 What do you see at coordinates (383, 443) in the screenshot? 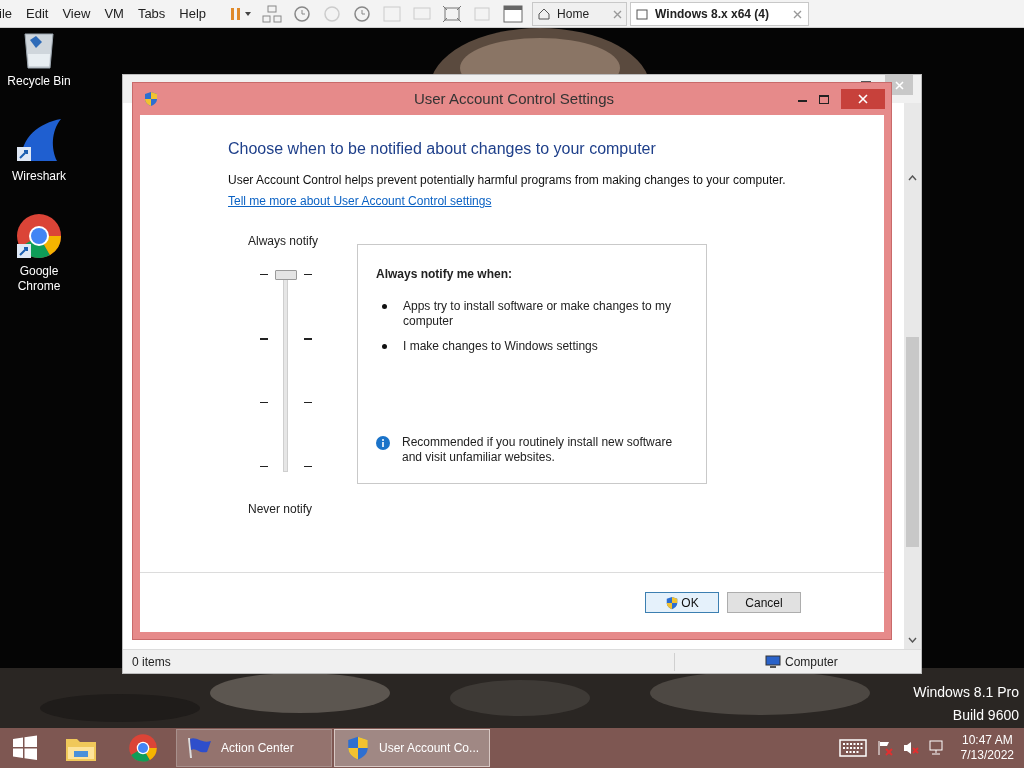
I see `info-icon` at bounding box center [383, 443].